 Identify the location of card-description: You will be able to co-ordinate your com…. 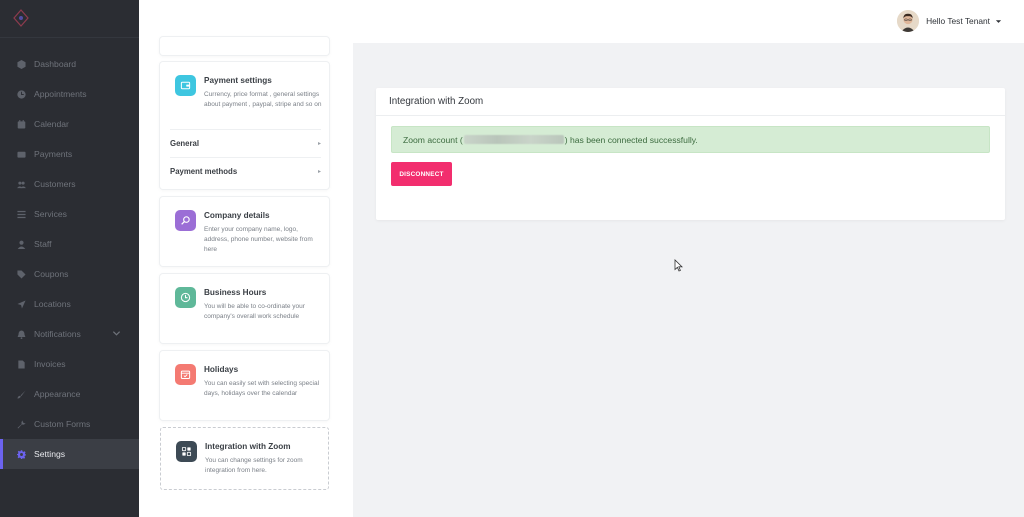
(254, 311).